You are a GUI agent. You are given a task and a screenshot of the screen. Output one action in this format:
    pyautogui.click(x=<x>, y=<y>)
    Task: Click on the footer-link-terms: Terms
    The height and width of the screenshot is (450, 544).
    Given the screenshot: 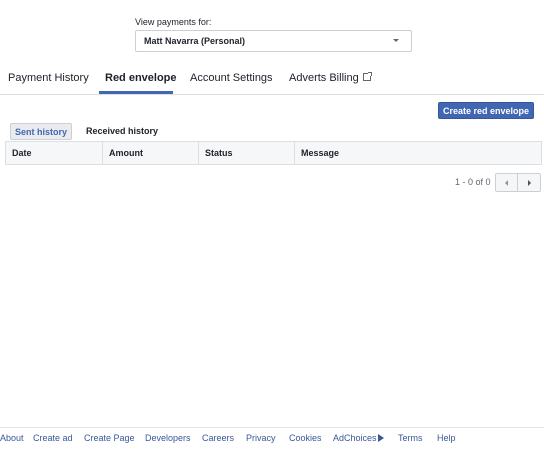 What is the action you would take?
    pyautogui.click(x=410, y=438)
    